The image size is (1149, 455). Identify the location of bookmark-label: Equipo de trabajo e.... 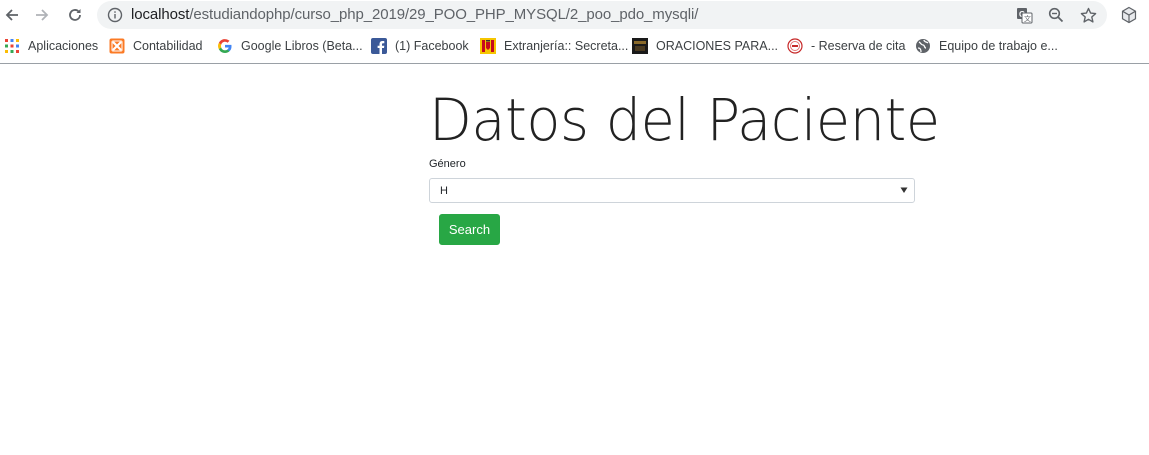
(998, 46).